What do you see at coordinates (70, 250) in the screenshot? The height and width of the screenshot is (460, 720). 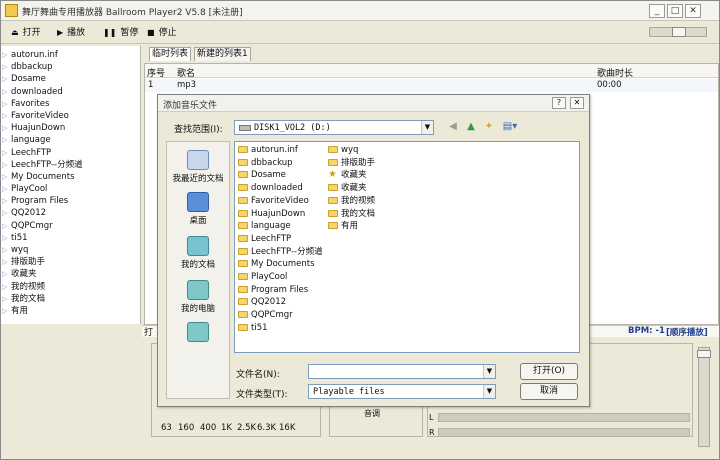 I see `tree-item: ▷ wyq` at bounding box center [70, 250].